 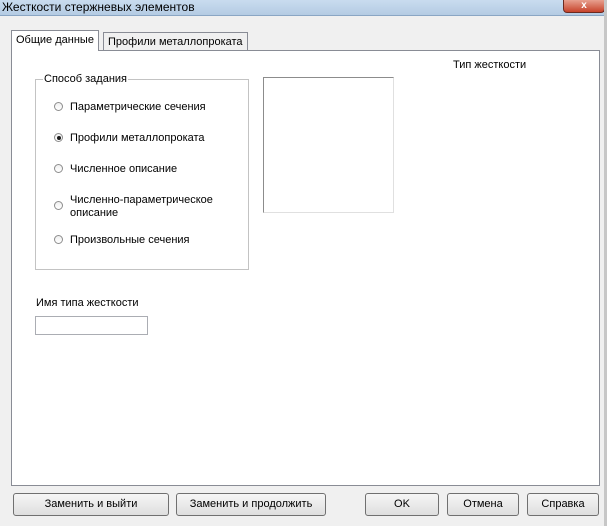 I want to click on replace-exit-button: Заменить и выйти, so click(x=91, y=504).